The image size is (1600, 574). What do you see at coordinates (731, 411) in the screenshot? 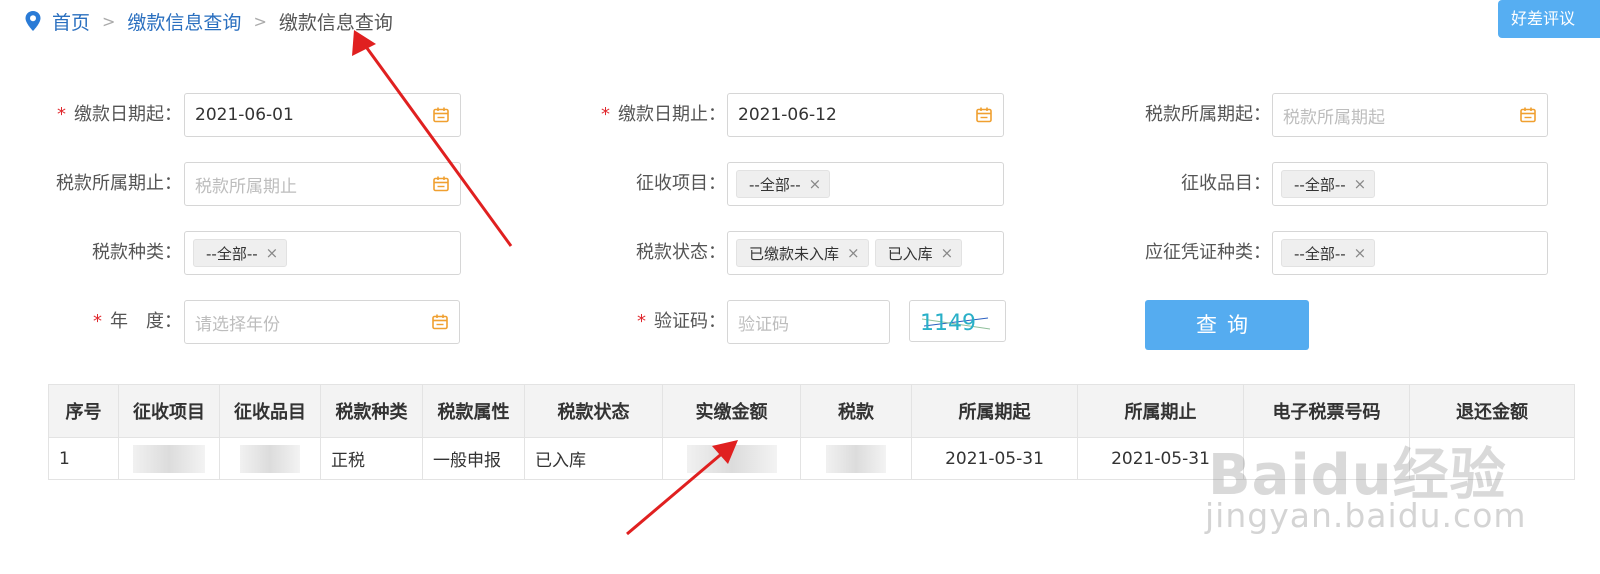
I see `col-paid-amount-header: 实缴金额` at bounding box center [731, 411].